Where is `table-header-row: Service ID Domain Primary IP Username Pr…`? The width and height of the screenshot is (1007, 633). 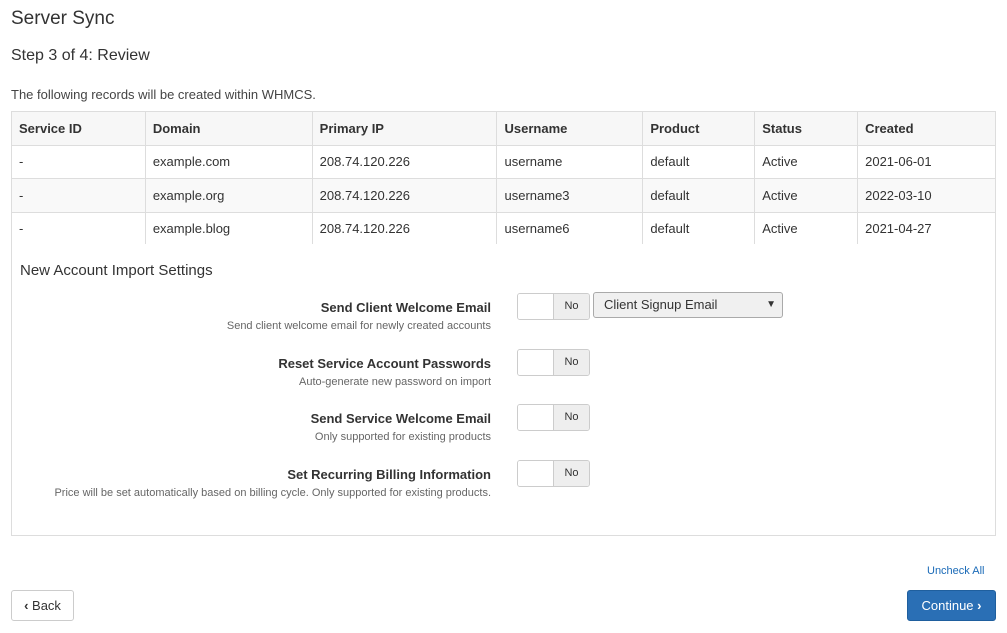
table-header-row: Service ID Domain Primary IP Username Pr… is located at coordinates (503, 128).